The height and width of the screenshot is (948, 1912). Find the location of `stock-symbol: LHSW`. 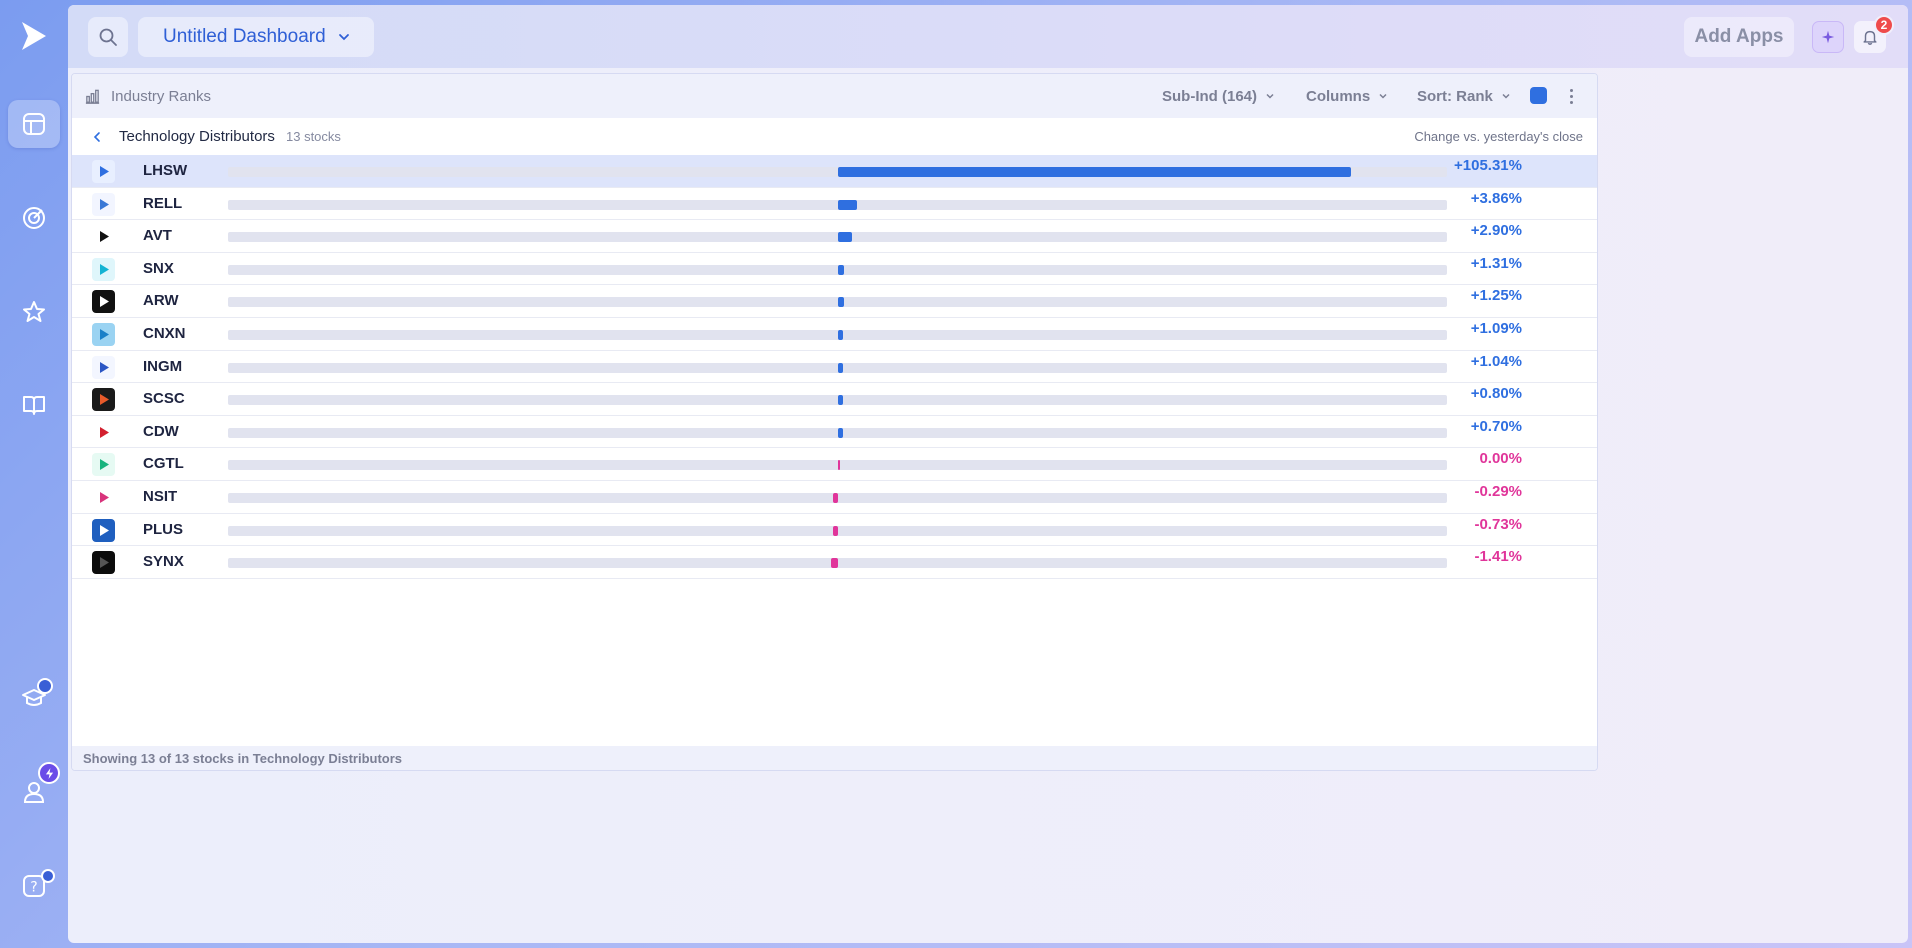

stock-symbol: LHSW is located at coordinates (165, 170).